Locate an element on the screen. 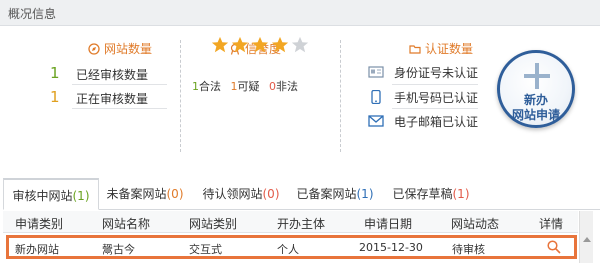 The height and width of the screenshot is (263, 600). pending-count: 1 is located at coordinates (55, 97).